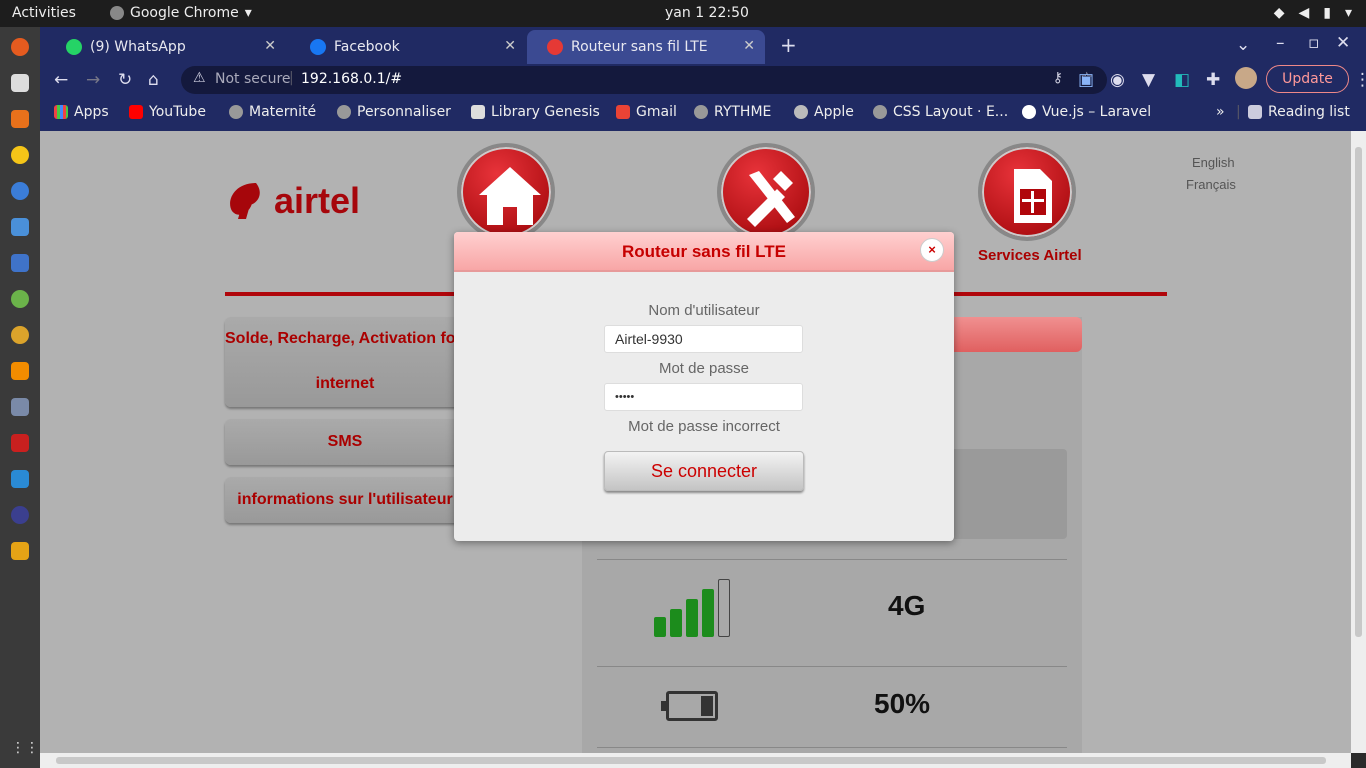 The width and height of the screenshot is (1366, 768). I want to click on username-field: Airtel-9930, so click(703, 339).